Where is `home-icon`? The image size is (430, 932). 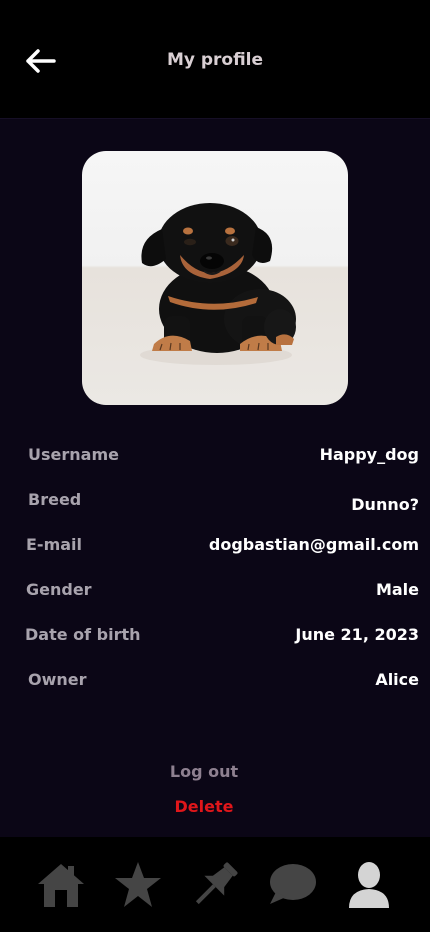 home-icon is located at coordinates (61, 885).